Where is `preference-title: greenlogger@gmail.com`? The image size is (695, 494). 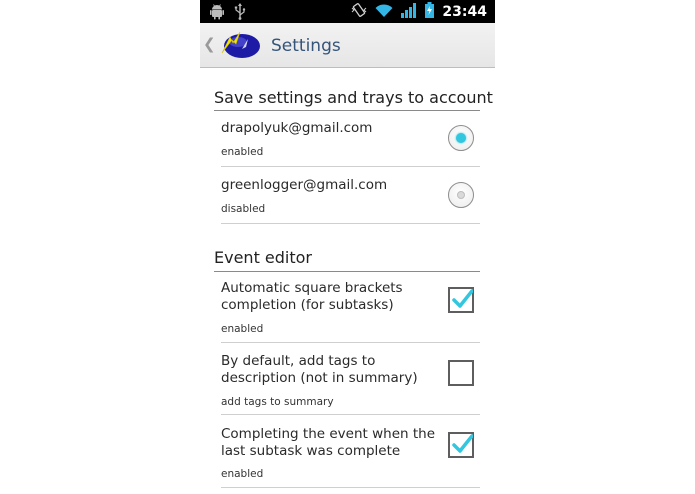 preference-title: greenlogger@gmail.com is located at coordinates (304, 185).